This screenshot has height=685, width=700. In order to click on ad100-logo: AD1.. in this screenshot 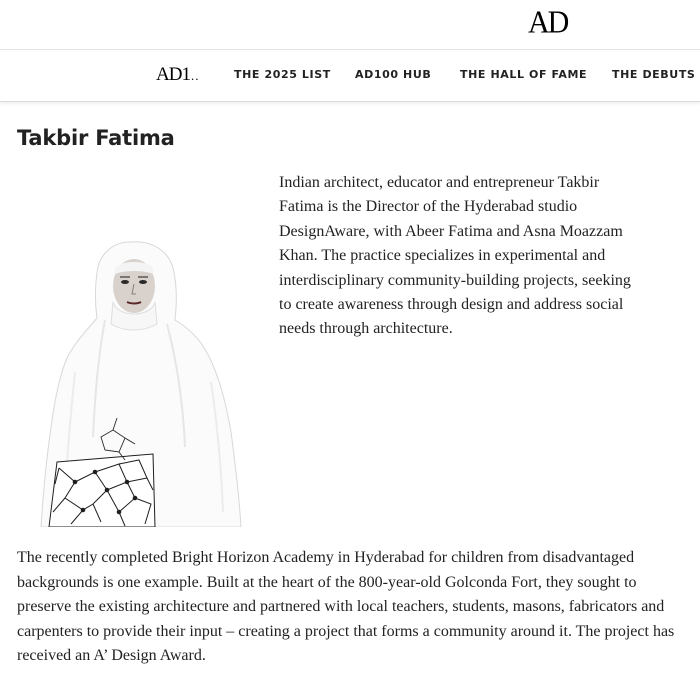, I will do `click(177, 75)`.